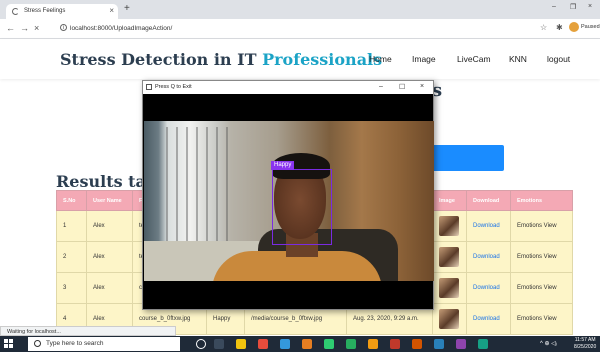  I want to click on face-detection-box, so click(302, 207).